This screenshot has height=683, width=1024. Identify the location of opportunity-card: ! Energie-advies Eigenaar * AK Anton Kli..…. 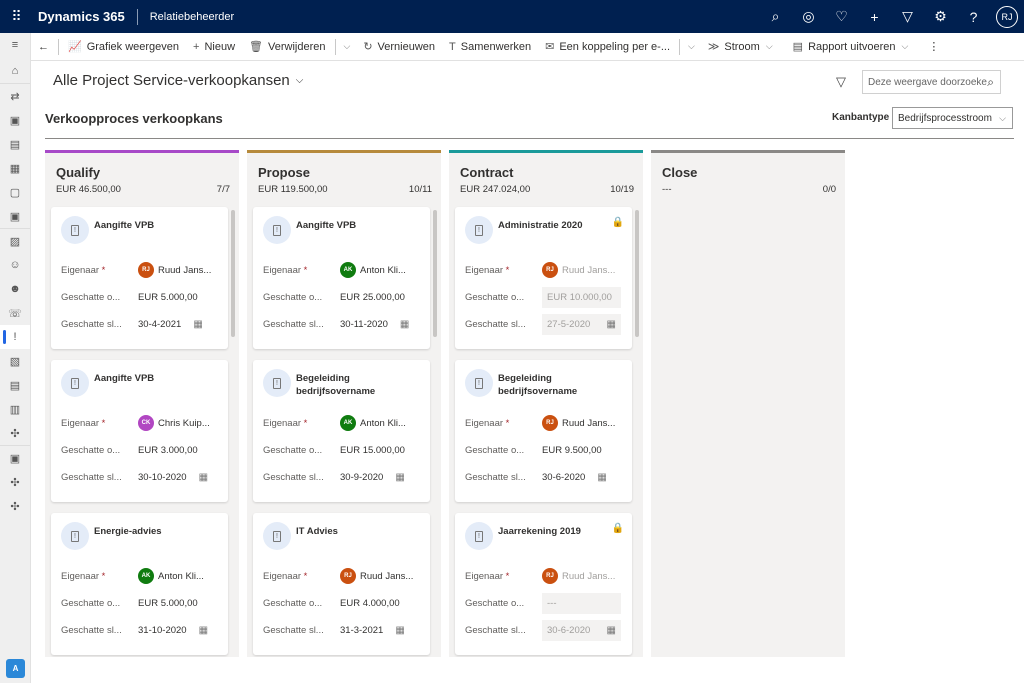
(139, 584).